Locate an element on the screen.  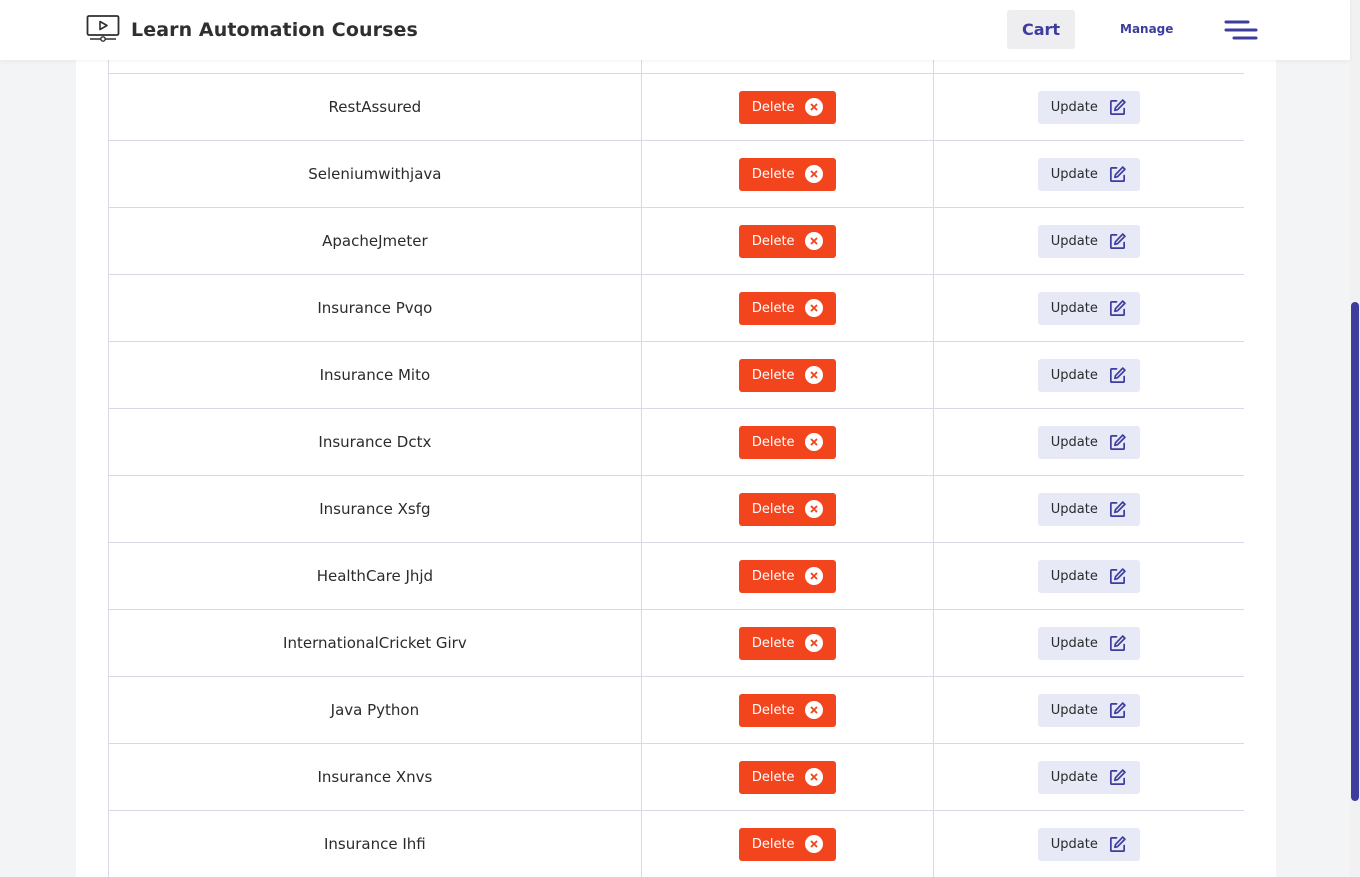
course-name-cell: Insurance Xnvs is located at coordinates (375, 777).